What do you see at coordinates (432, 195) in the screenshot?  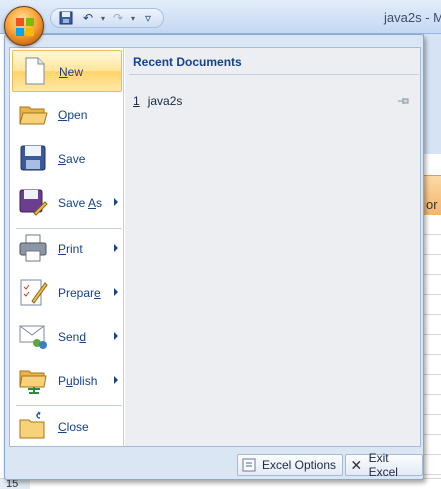 I see `column-header-fragment: or` at bounding box center [432, 195].